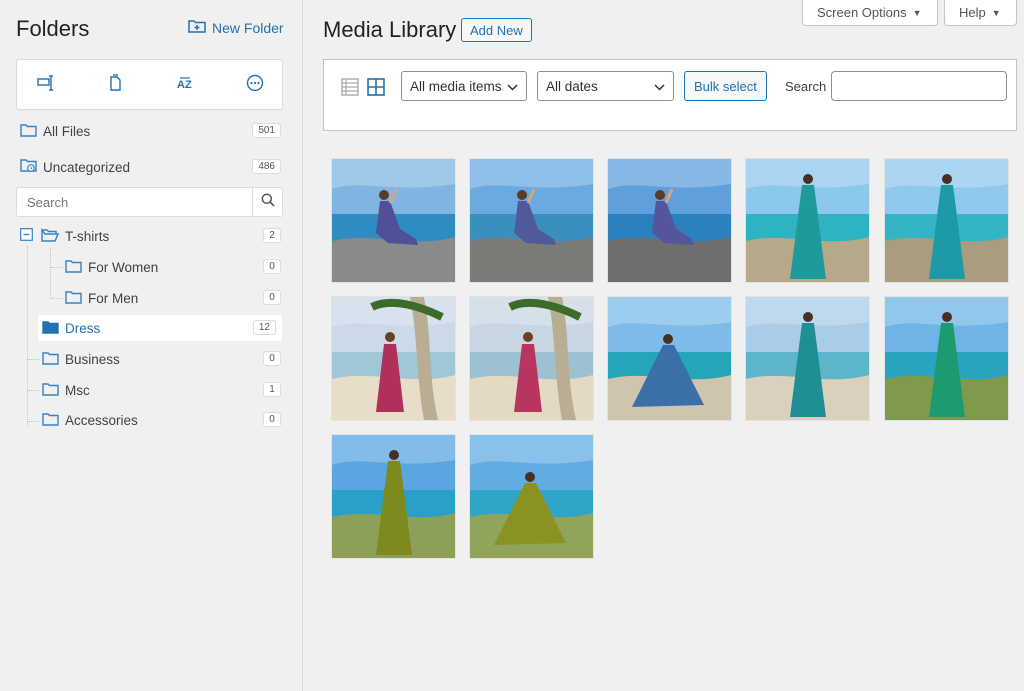 The height and width of the screenshot is (691, 1024). I want to click on folder-item-business: Business 0, so click(151, 359).